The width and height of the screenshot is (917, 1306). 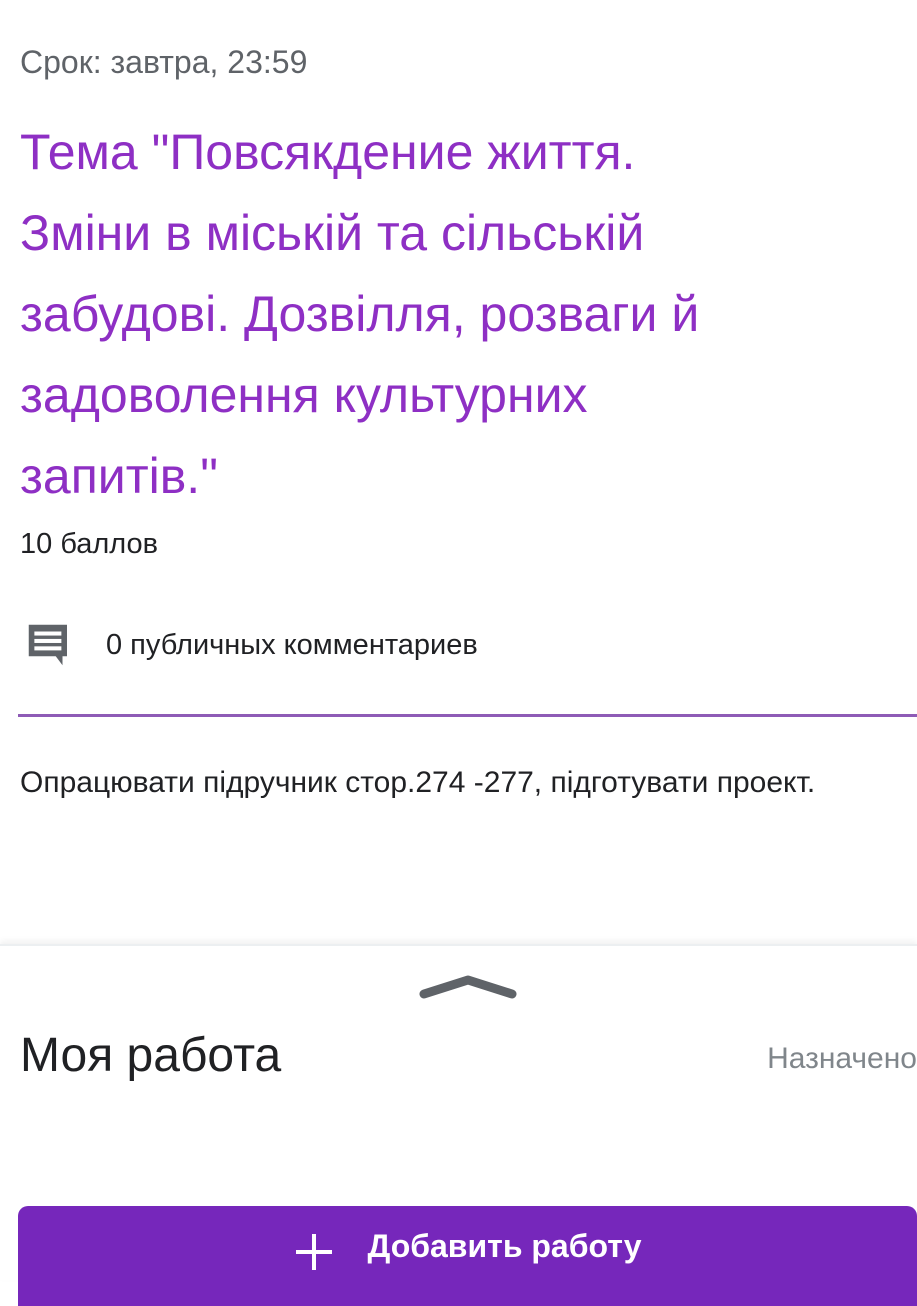 I want to click on comments-label: 0 публичных комментариев, so click(x=292, y=644).